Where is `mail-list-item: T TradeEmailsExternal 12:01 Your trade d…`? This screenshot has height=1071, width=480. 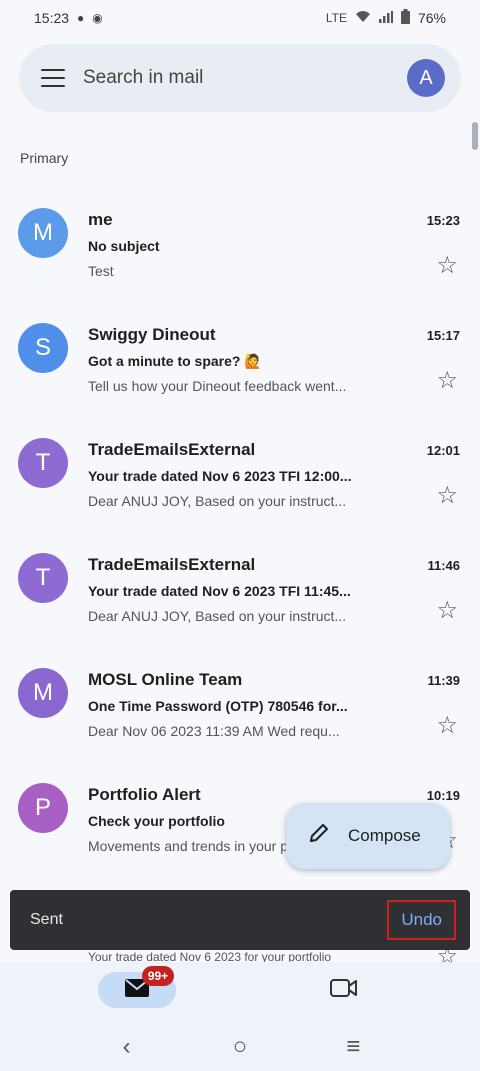
mail-list-item: T TradeEmailsExternal 12:01 Your trade d… is located at coordinates (240, 479).